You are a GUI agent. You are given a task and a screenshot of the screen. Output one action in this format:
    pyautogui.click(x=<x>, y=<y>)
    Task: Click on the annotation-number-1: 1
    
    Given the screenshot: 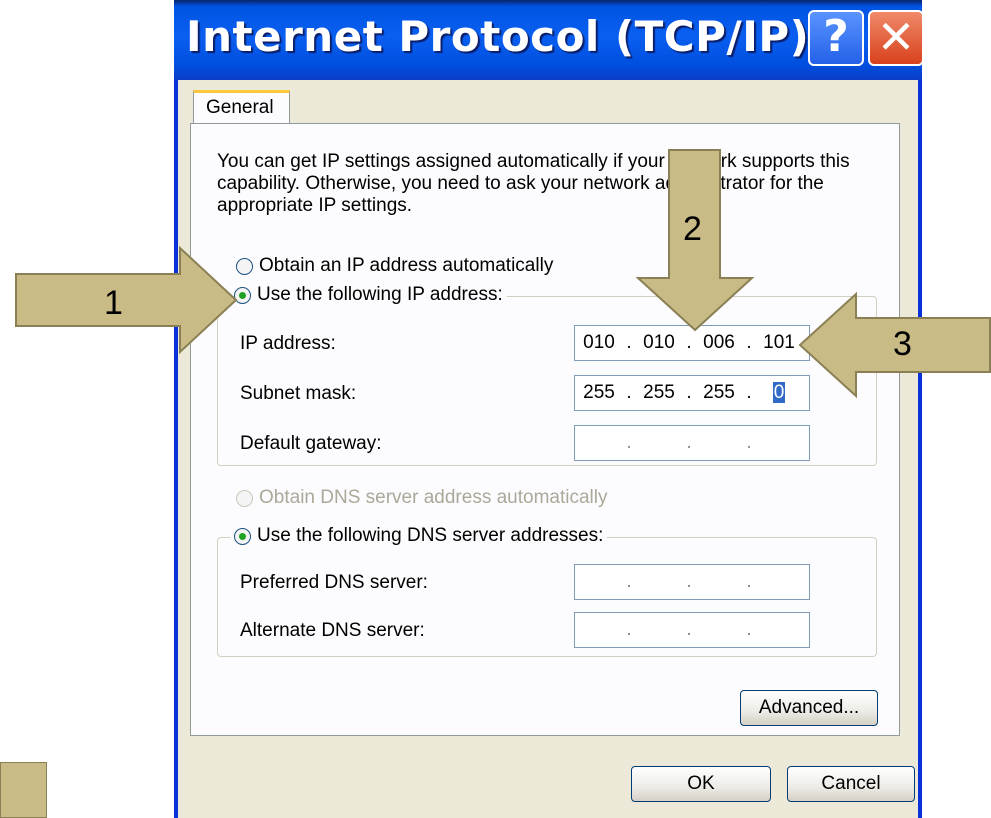 What is the action you would take?
    pyautogui.click(x=113, y=303)
    